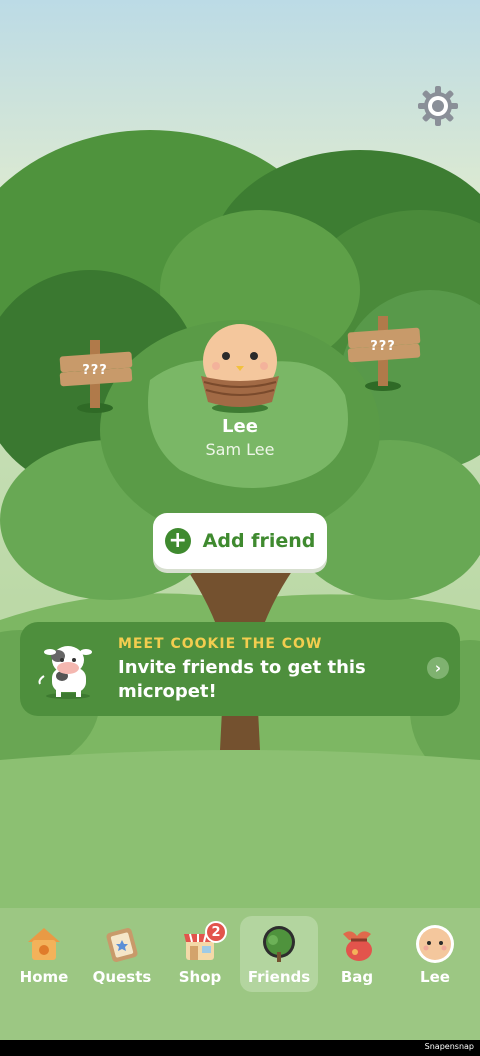 The height and width of the screenshot is (1056, 480). I want to click on footer-credit: Snapensnap, so click(449, 1046).